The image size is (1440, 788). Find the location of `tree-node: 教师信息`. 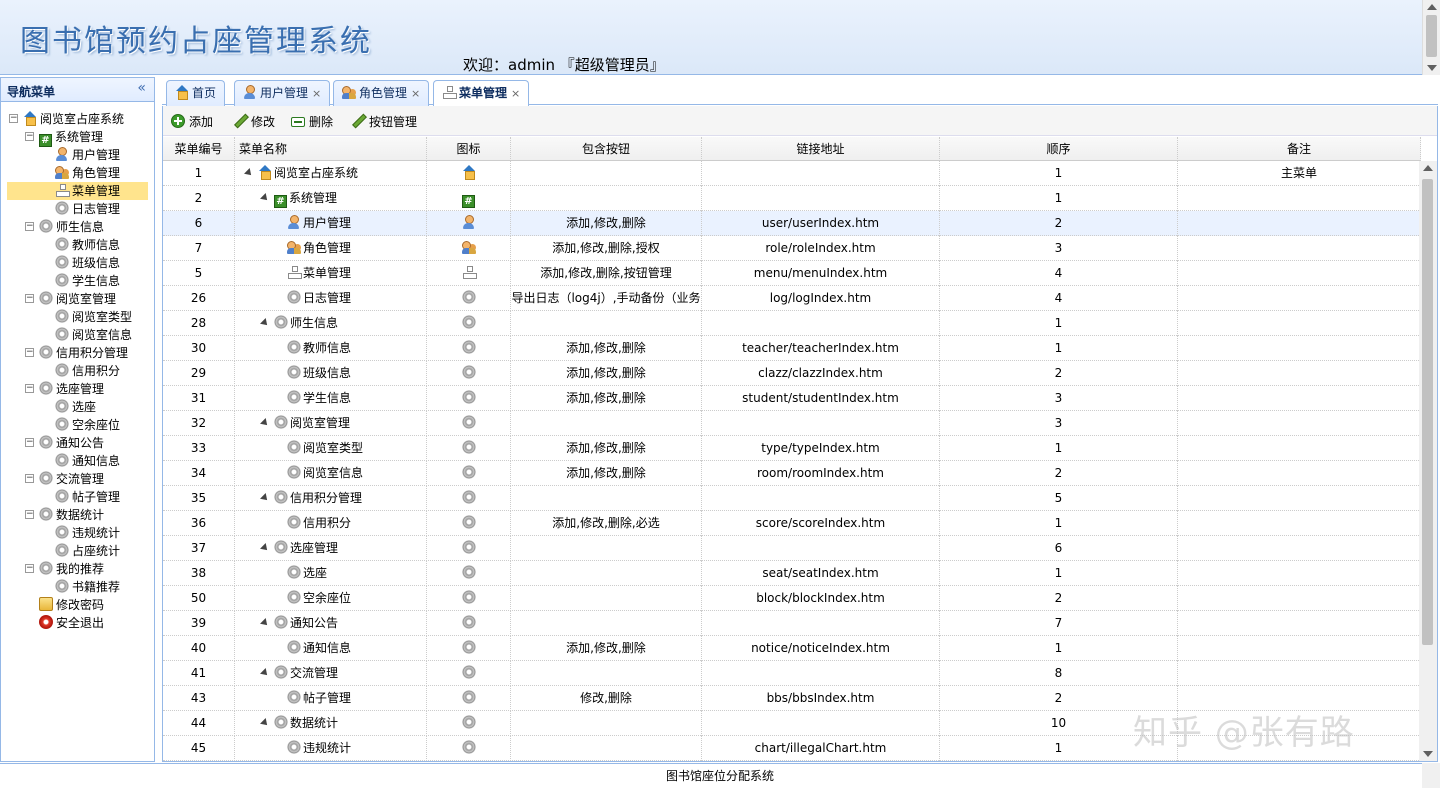

tree-node: 教师信息 is located at coordinates (77, 245).